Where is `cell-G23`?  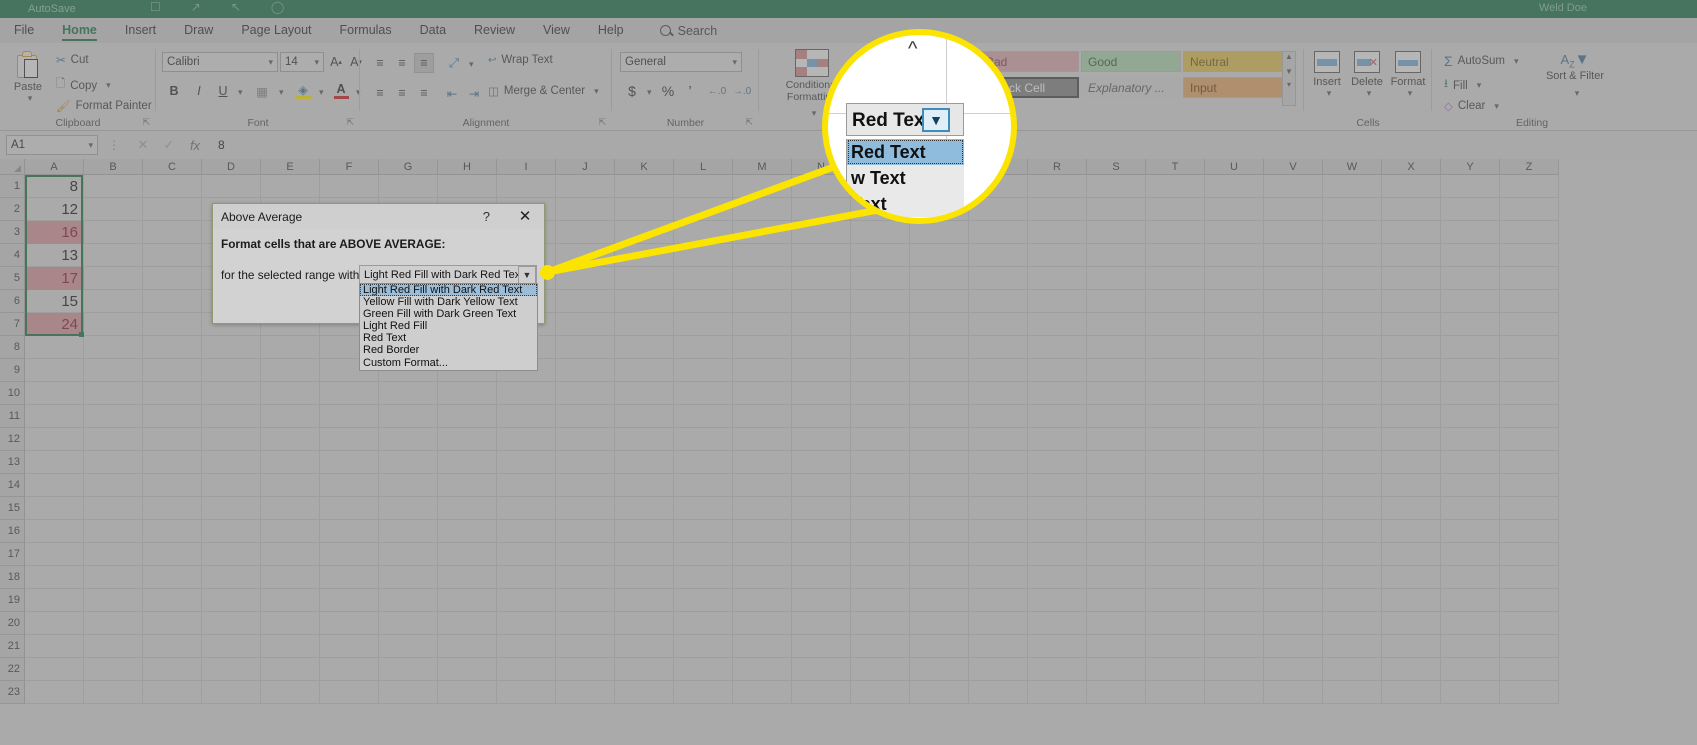 cell-G23 is located at coordinates (408, 692).